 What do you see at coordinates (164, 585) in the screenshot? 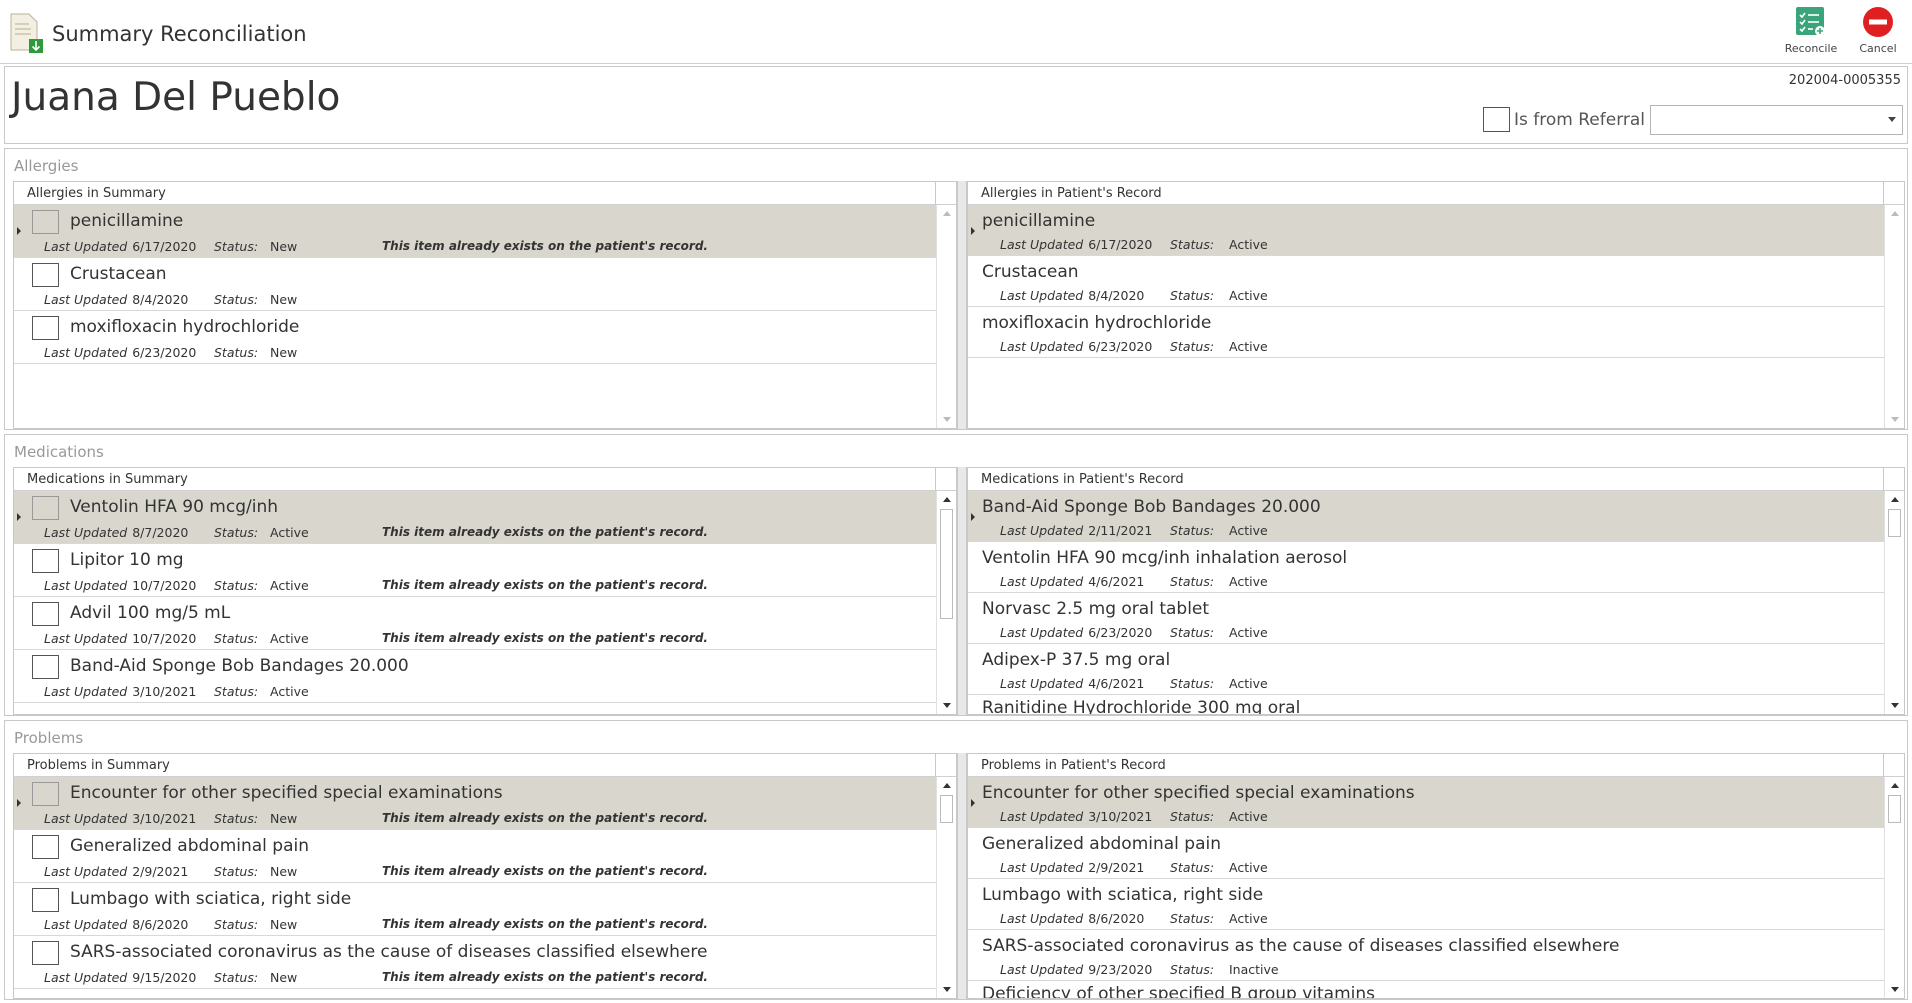
I see `last-updated-value: 10/7/2020` at bounding box center [164, 585].